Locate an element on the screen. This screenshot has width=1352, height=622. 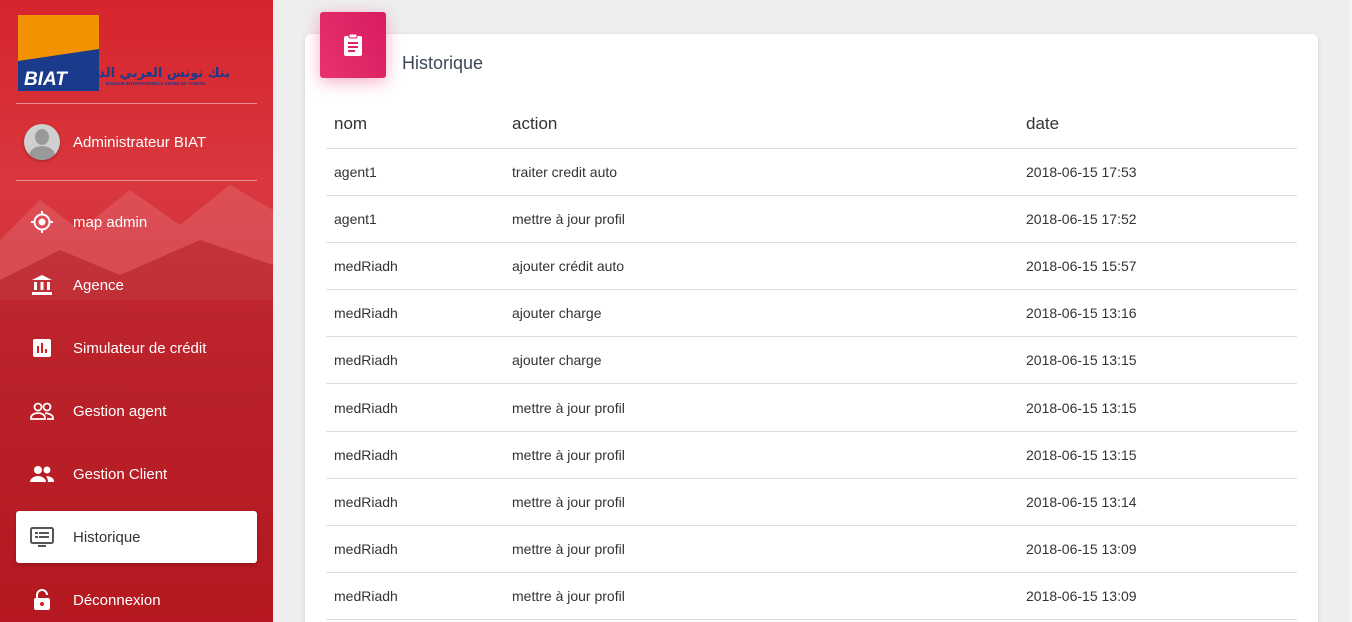
cell-date: 2018-06-15 13:14 is located at coordinates (1157, 502).